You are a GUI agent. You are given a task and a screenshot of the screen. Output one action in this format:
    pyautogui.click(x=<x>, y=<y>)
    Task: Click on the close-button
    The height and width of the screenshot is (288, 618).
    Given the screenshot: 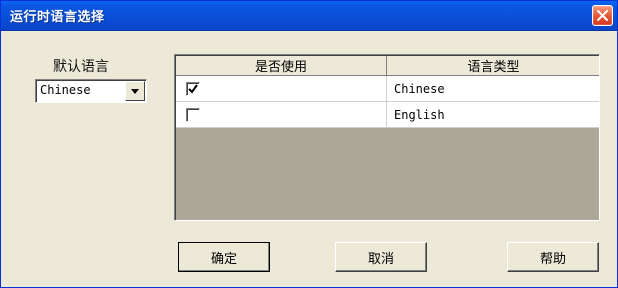 What is the action you would take?
    pyautogui.click(x=602, y=15)
    